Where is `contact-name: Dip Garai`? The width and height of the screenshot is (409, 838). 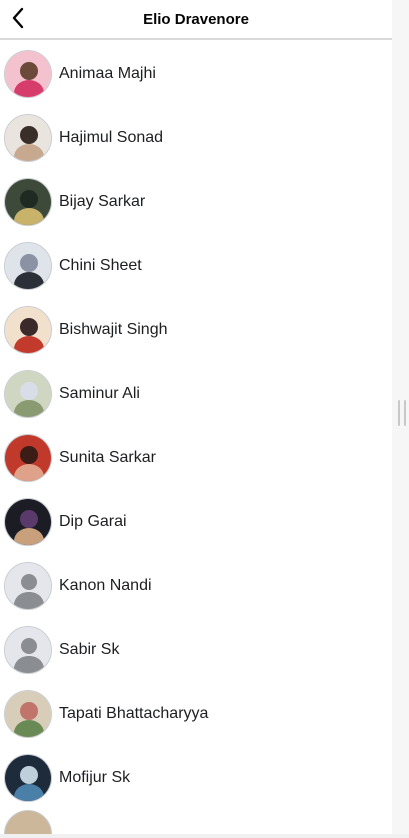
contact-name: Dip Garai is located at coordinates (93, 522).